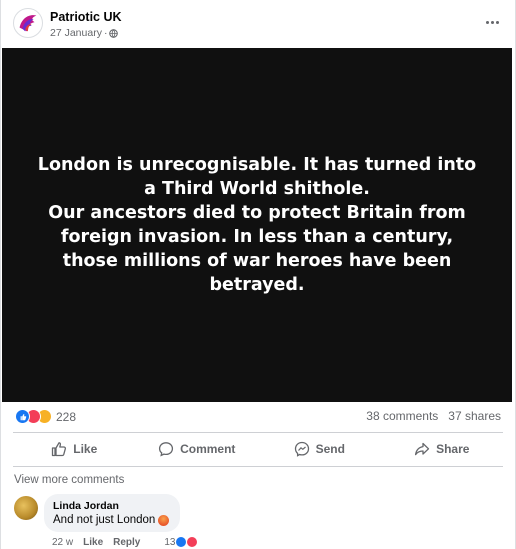  I want to click on like-button: Like, so click(74, 449).